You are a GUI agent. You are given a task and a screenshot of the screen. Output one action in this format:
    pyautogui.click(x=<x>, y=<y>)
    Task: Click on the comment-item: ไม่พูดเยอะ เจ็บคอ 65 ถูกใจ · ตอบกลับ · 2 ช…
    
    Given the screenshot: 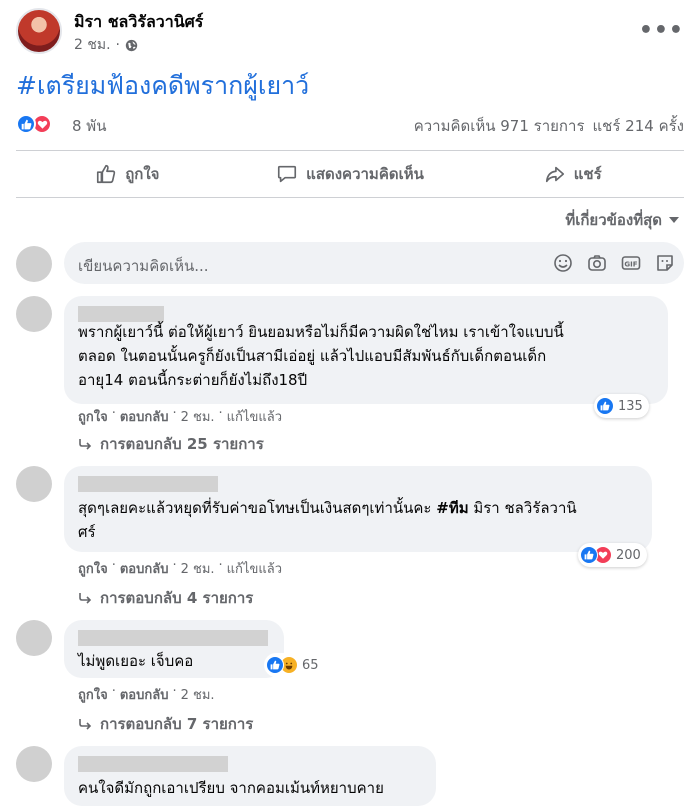 What is the action you would take?
    pyautogui.click(x=350, y=680)
    